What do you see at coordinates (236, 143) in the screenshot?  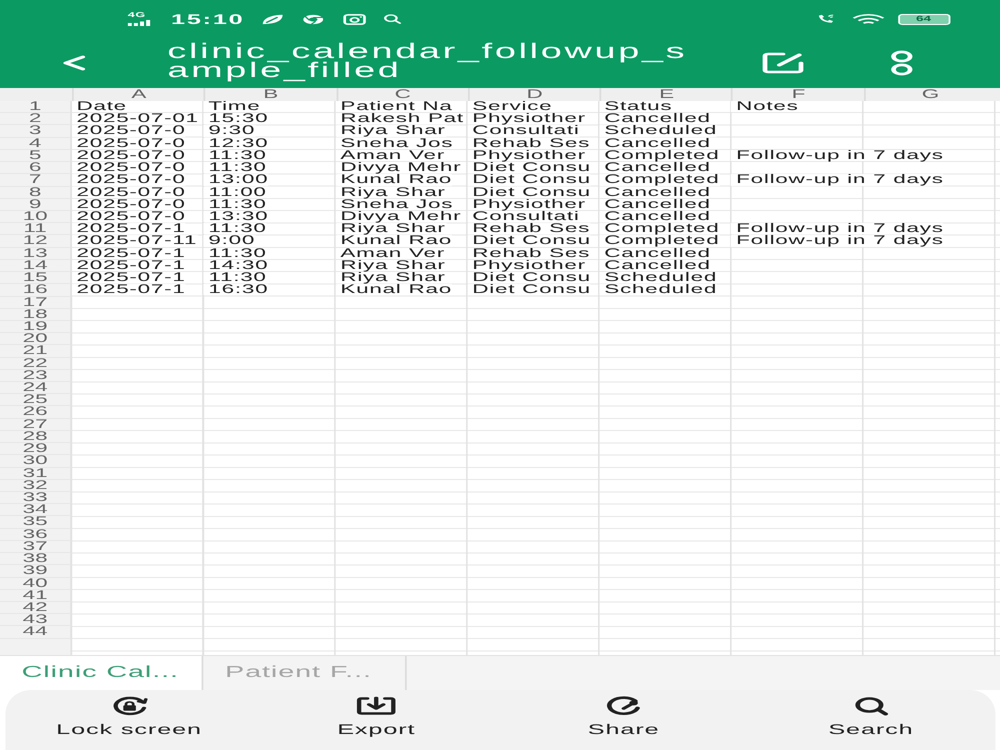 I see `table-cell: 12:30` at bounding box center [236, 143].